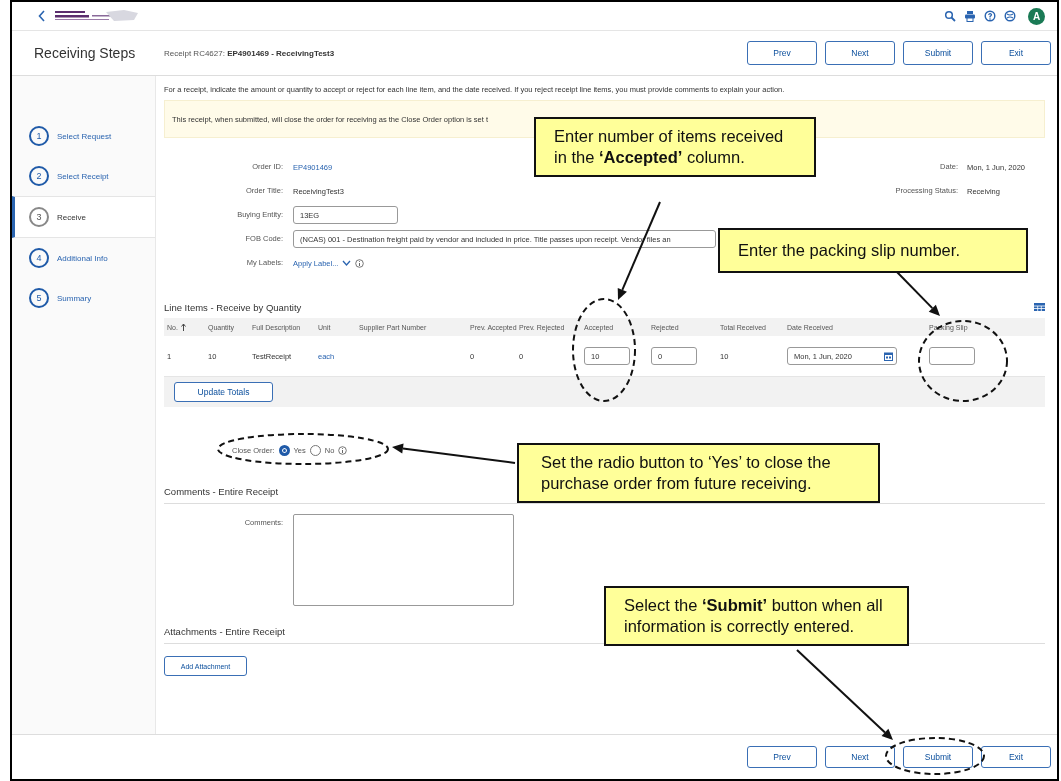  I want to click on step-number: 2, so click(39, 176).